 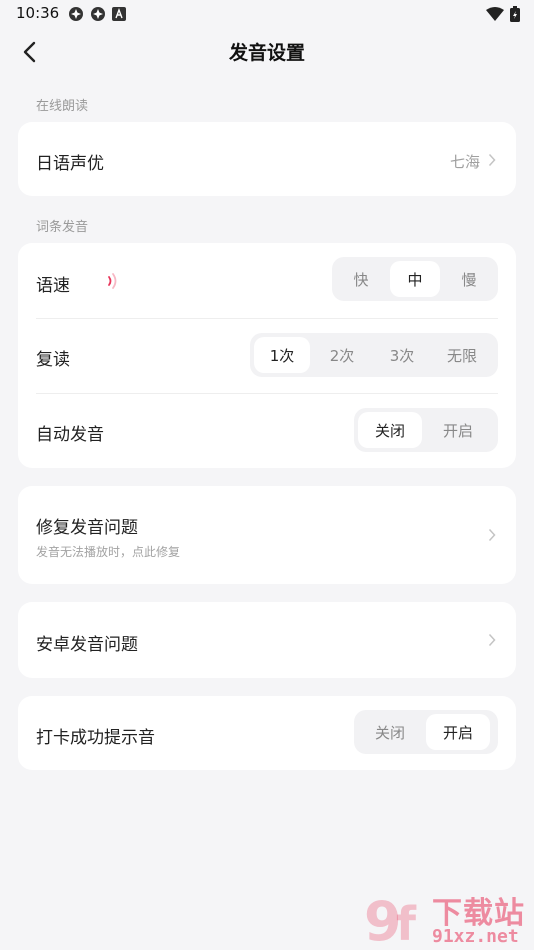 I want to click on auto-play-option-off: 关闭, so click(x=390, y=430).